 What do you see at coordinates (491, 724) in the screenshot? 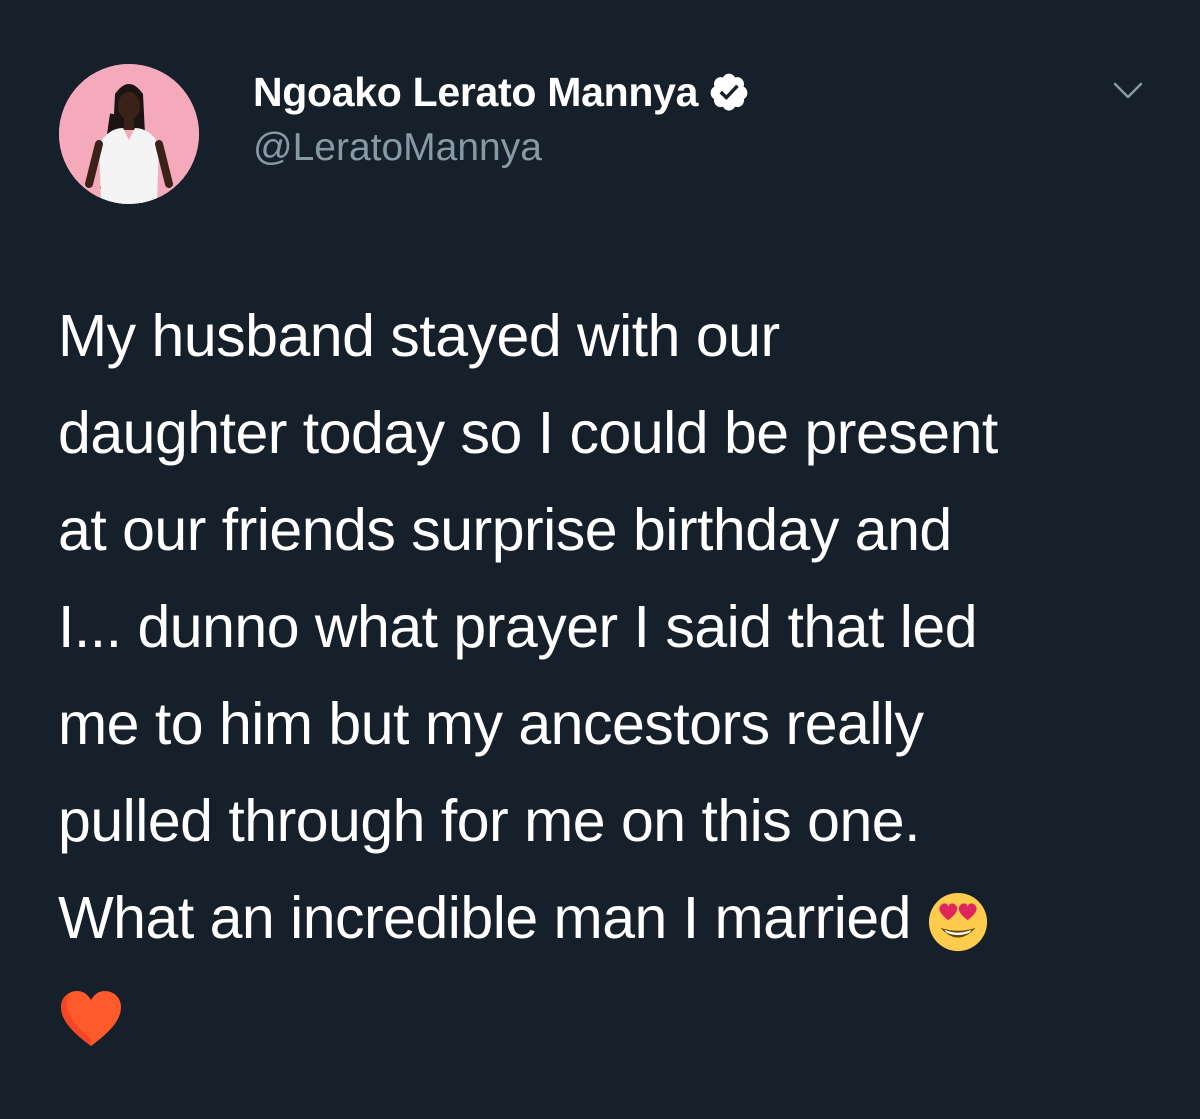
I see `tweet-line: me to him but my ancestors really` at bounding box center [491, 724].